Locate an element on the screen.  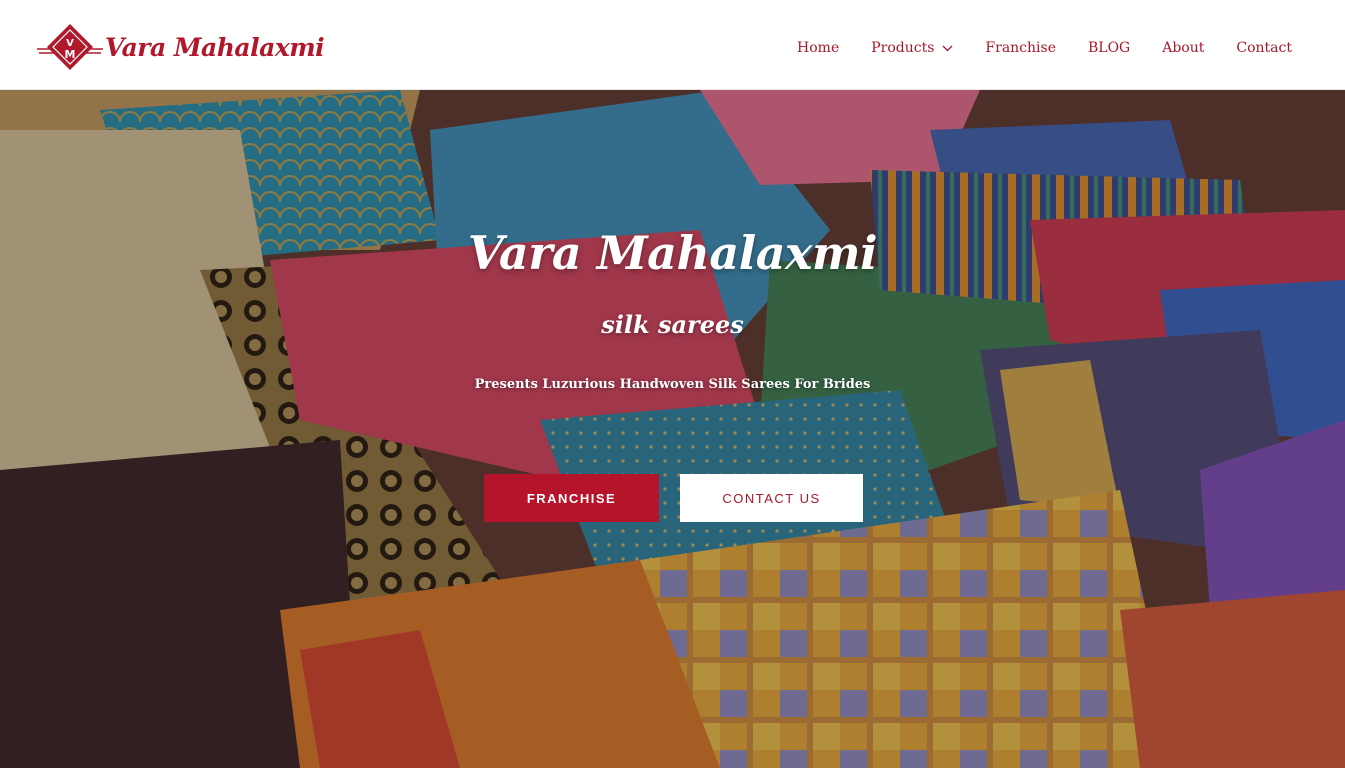
vm-diamond-logo-icon: V M is located at coordinates (70, 47).